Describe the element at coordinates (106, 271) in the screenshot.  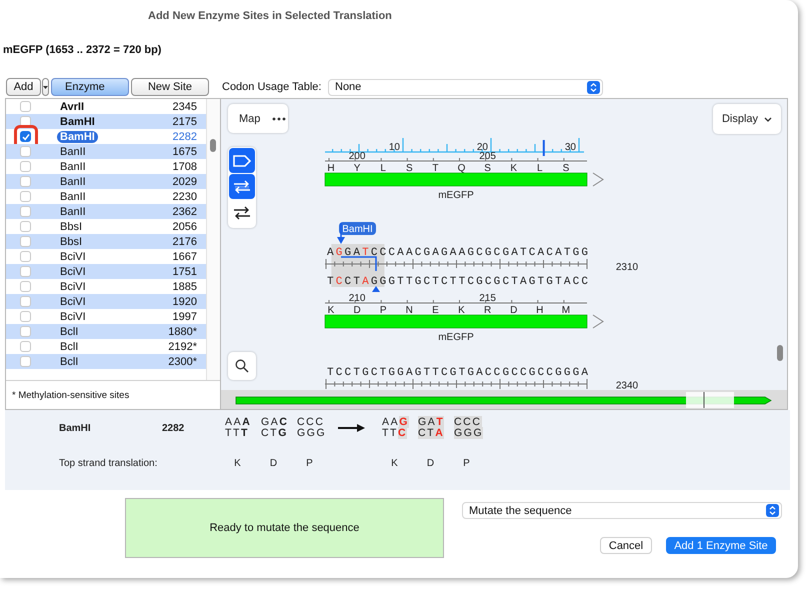
I see `site-row: BciVI 1751` at that location.